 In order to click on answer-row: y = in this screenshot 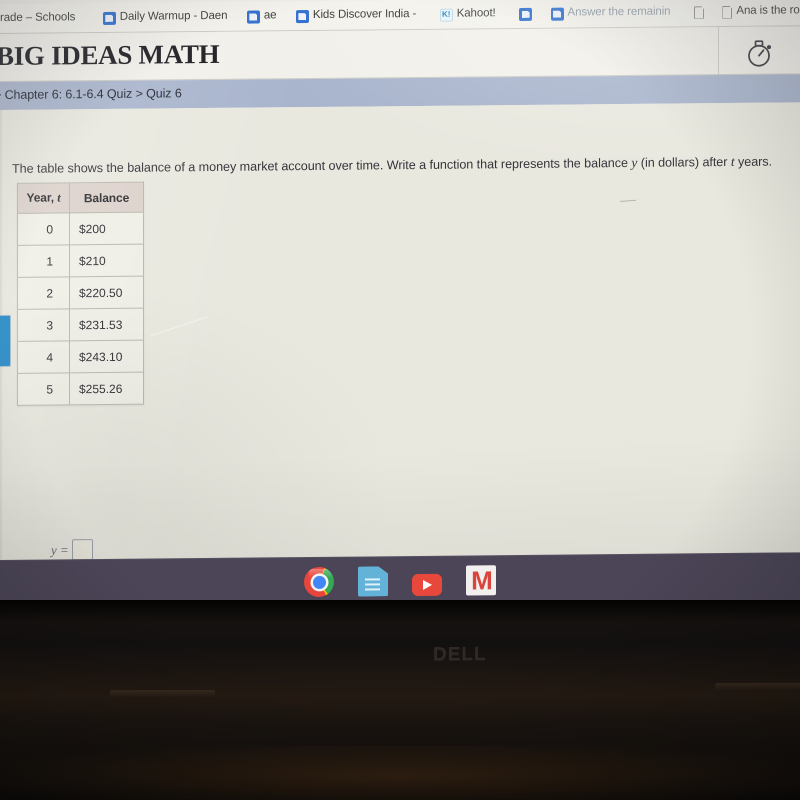, I will do `click(72, 550)`.